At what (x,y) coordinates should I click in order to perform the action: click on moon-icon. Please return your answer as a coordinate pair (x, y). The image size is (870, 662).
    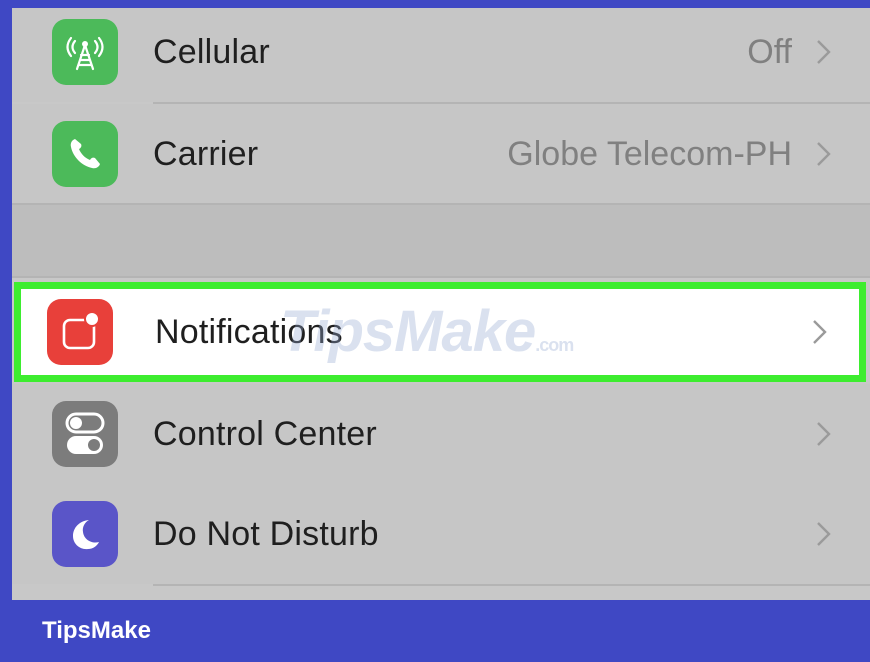
    Looking at the image, I should click on (85, 534).